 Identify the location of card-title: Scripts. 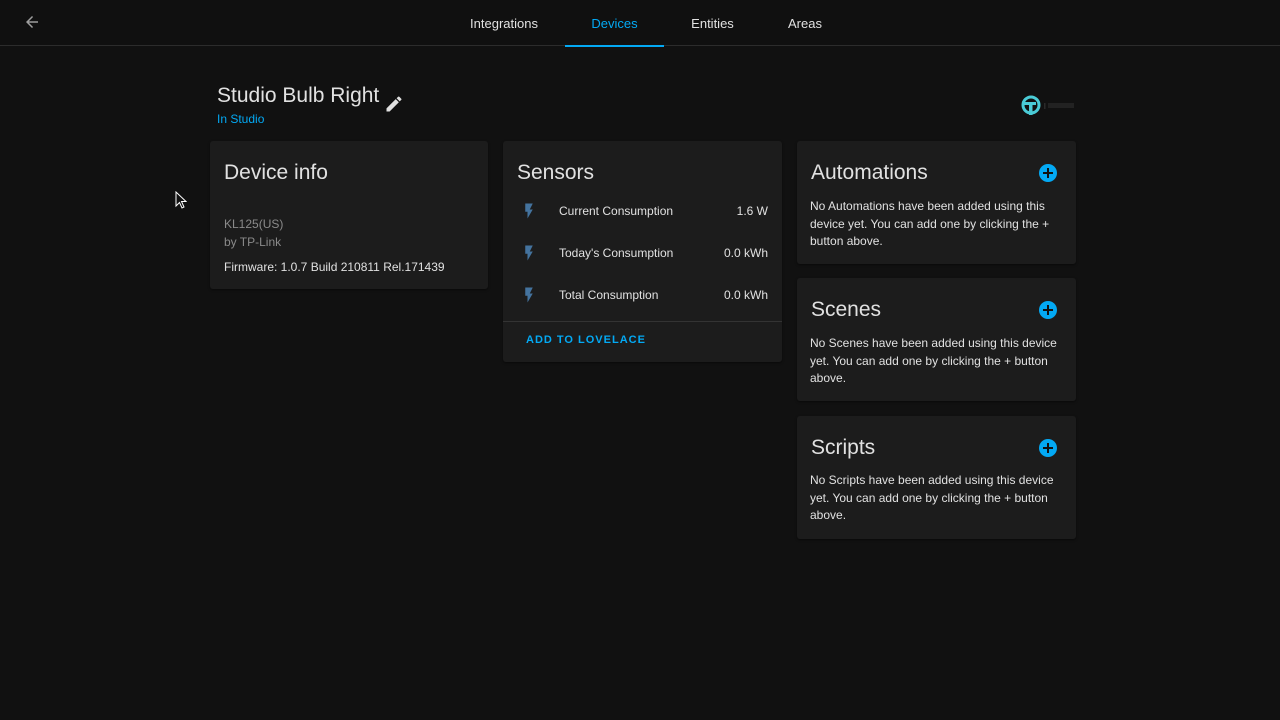
(843, 447).